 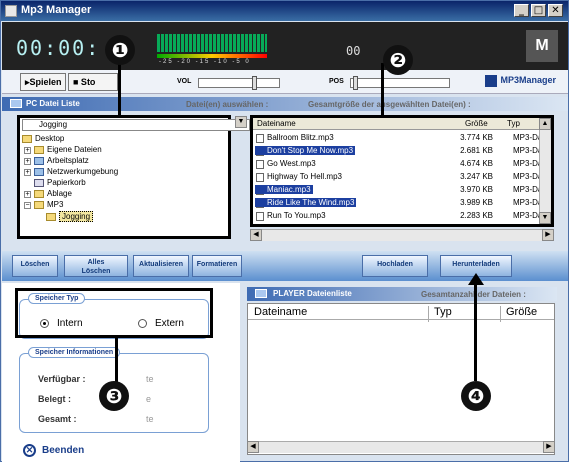 What do you see at coordinates (555, 10) in the screenshot?
I see `close-button: ✕` at bounding box center [555, 10].